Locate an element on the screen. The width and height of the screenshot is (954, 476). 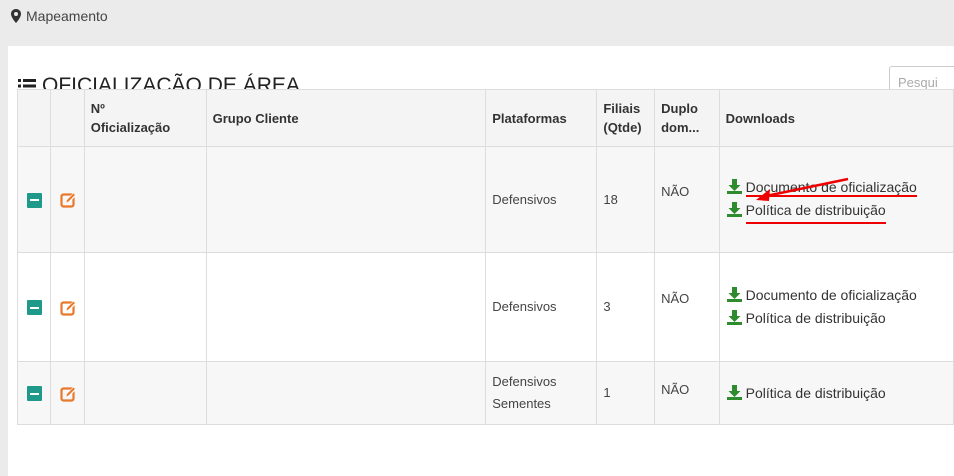
header-plataformas: Plataformas is located at coordinates (541, 118).